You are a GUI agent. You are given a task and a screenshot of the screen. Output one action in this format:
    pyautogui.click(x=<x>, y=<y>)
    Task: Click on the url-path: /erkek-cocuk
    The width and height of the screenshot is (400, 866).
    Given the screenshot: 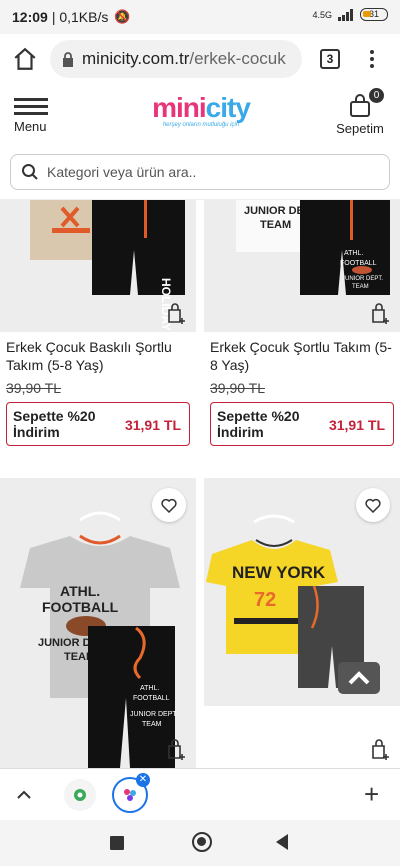 What is the action you would take?
    pyautogui.click(x=237, y=58)
    